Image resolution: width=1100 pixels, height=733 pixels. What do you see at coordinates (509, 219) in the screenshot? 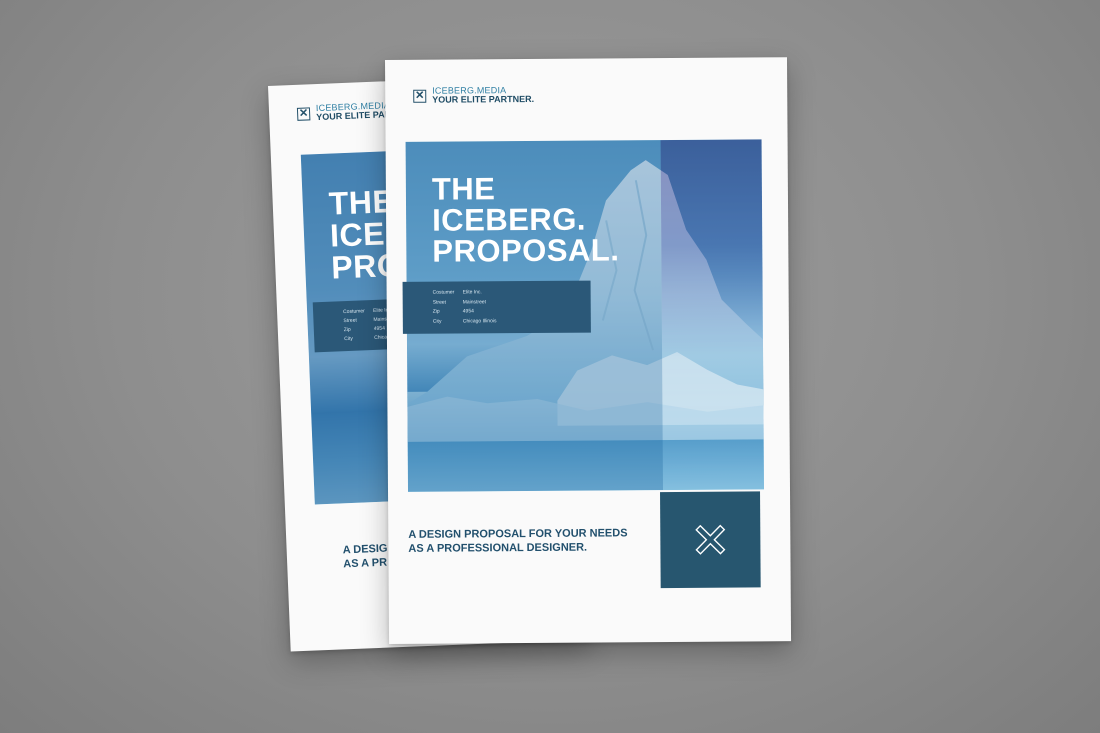
I see `title-line: ICEBERG.` at bounding box center [509, 219].